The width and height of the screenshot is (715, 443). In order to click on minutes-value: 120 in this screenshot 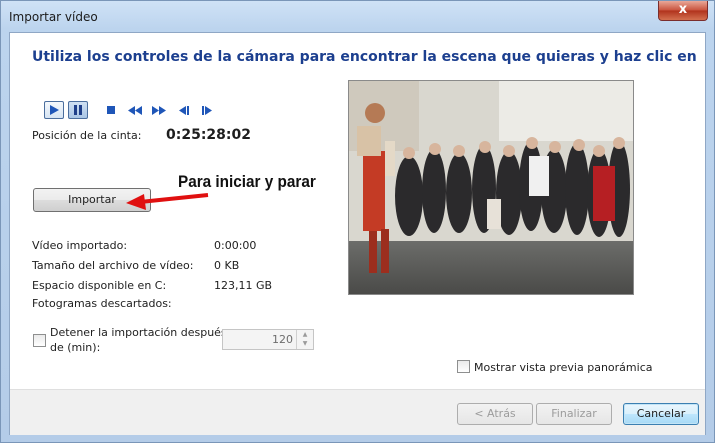, I will do `click(282, 339)`.